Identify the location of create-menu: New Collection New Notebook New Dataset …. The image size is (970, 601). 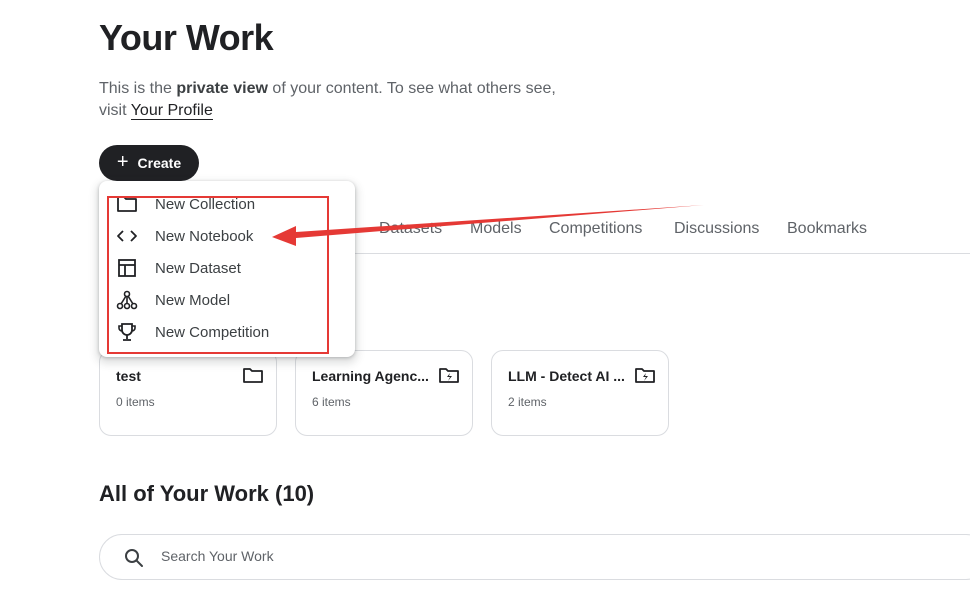
(227, 269).